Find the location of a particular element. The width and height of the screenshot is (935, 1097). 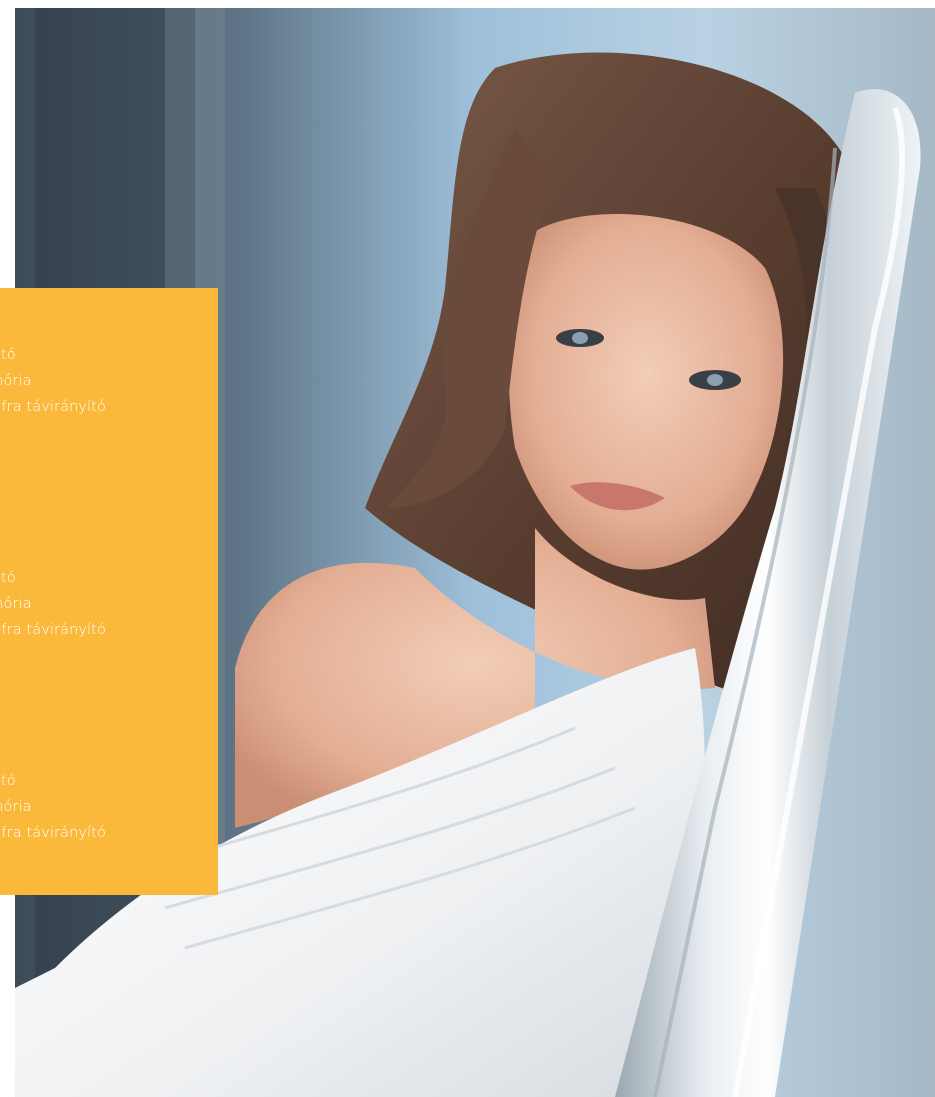

feature-group-1: ozható memória s / infra távirányító is located at coordinates (109, 381).